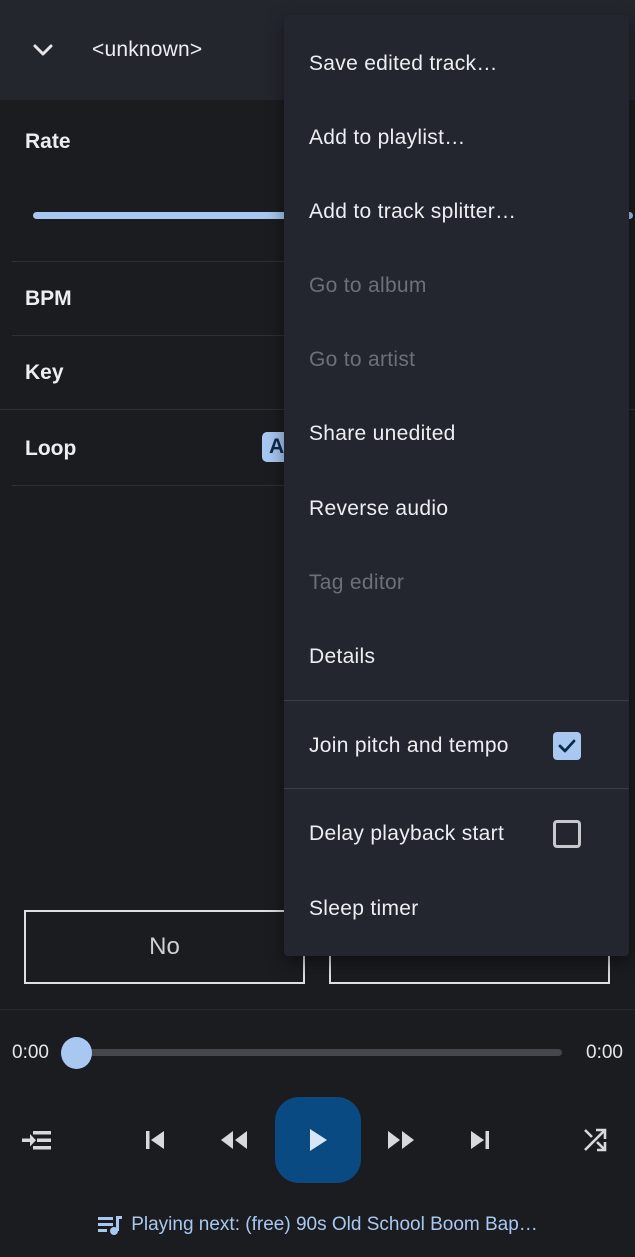 Image resolution: width=635 pixels, height=1257 pixels. What do you see at coordinates (567, 834) in the screenshot?
I see `delay-playback-checkbox` at bounding box center [567, 834].